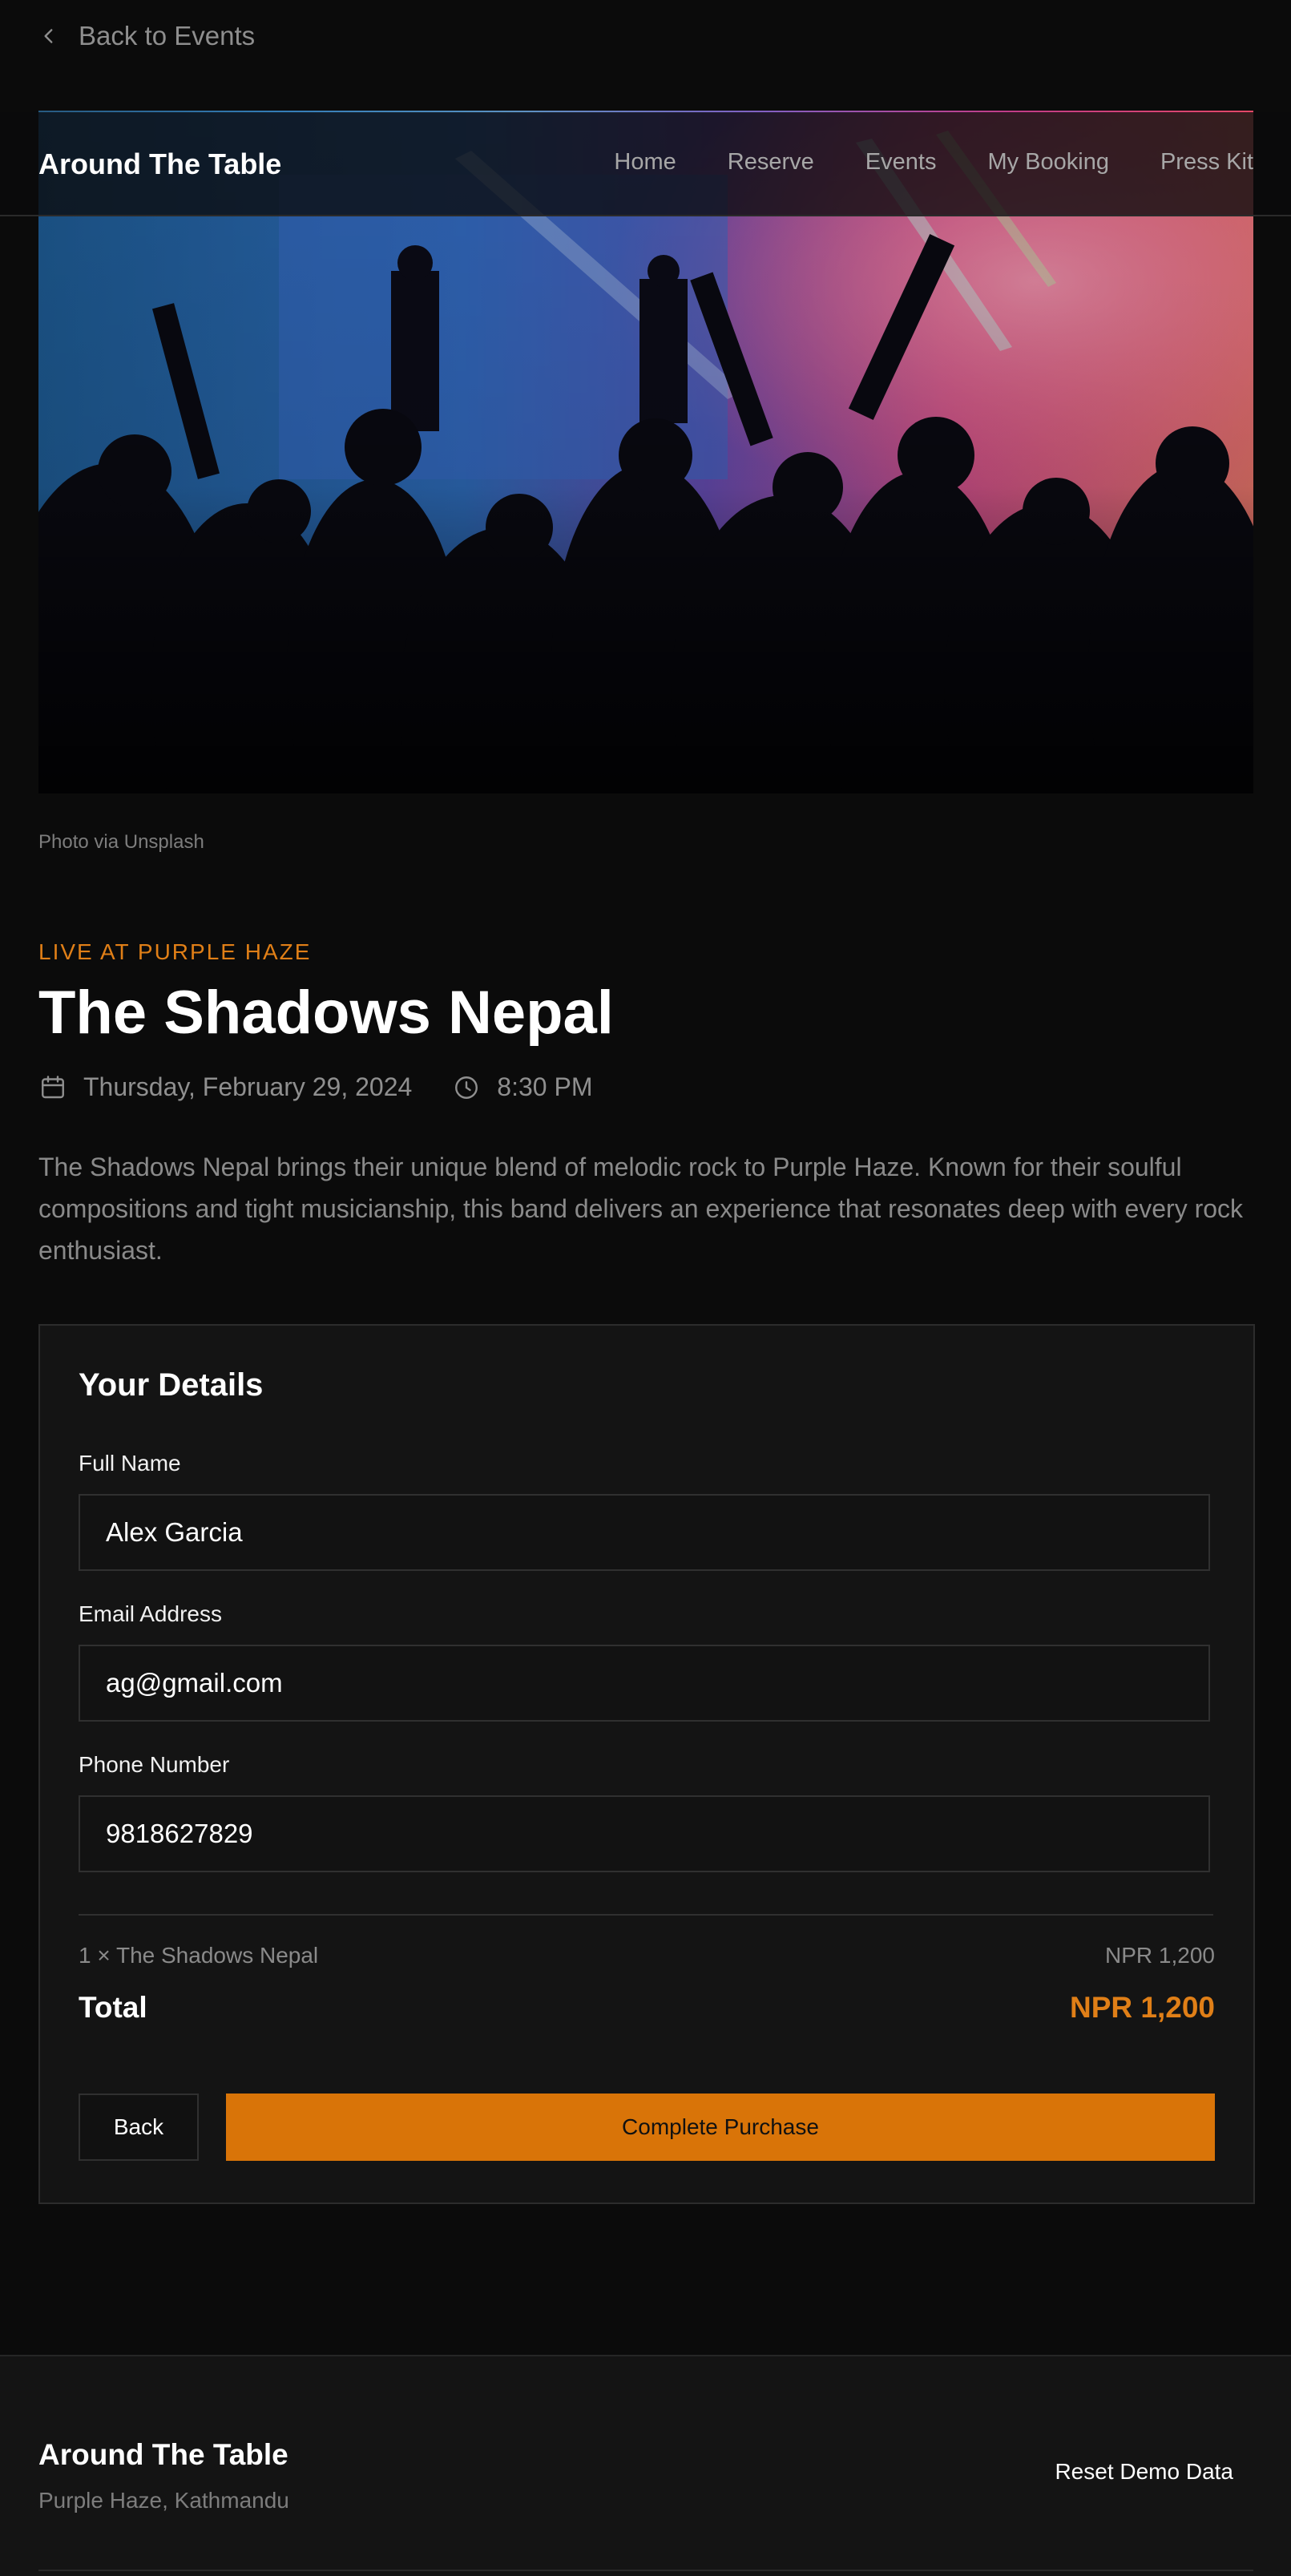 This screenshot has height=2576, width=1291. Describe the element at coordinates (171, 1385) in the screenshot. I see `your-details-heading: Your Details` at that location.